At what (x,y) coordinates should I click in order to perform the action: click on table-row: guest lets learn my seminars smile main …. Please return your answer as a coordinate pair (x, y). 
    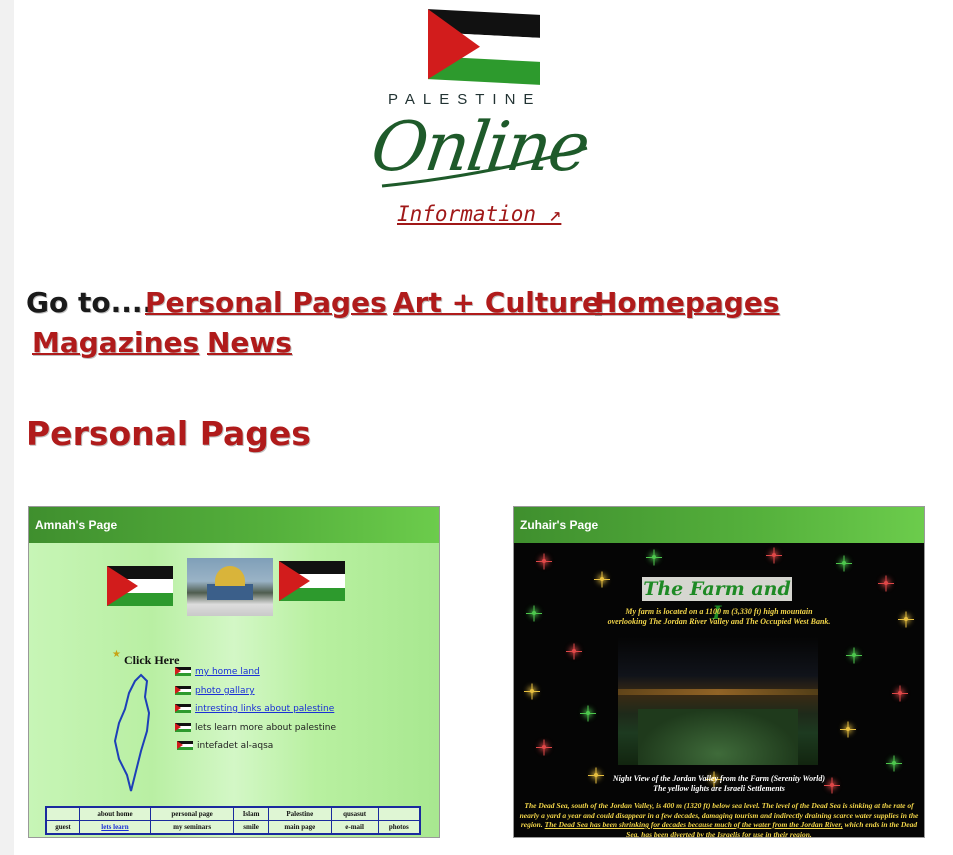
    Looking at the image, I should click on (233, 827).